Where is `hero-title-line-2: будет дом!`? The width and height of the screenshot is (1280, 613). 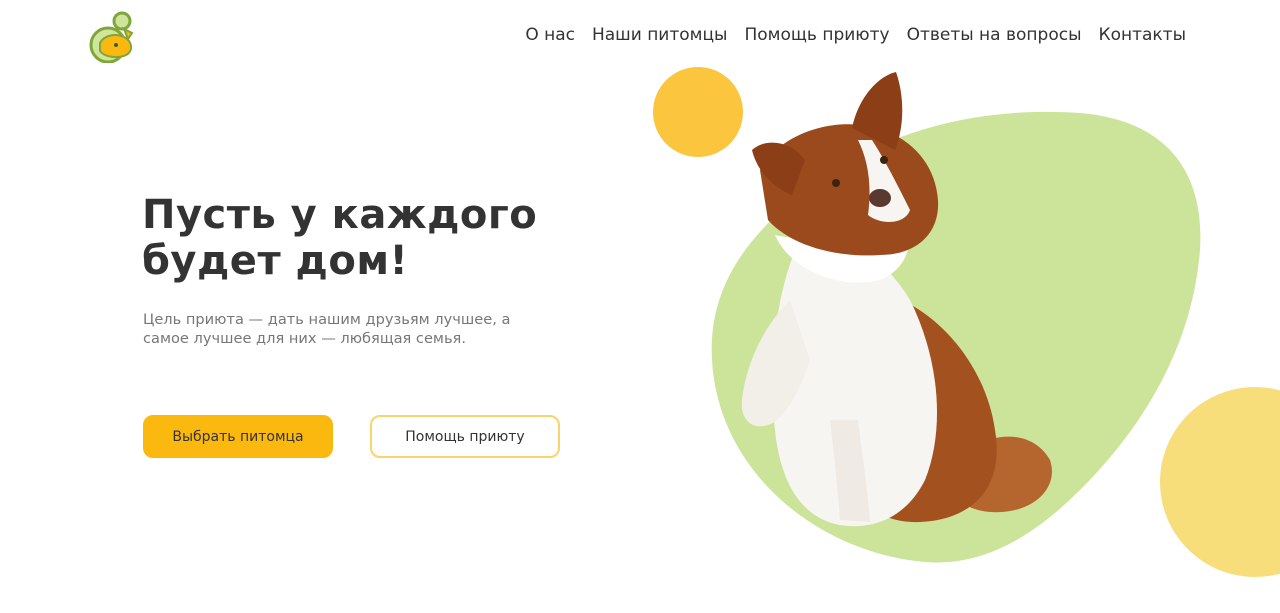
hero-title-line-2: будет дом! is located at coordinates (275, 261).